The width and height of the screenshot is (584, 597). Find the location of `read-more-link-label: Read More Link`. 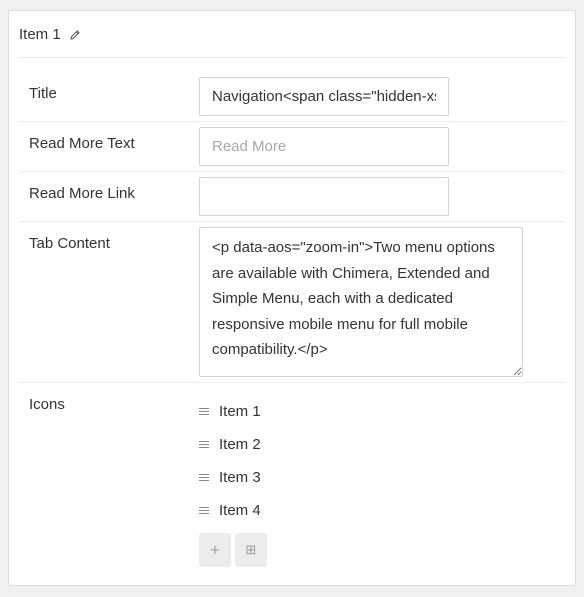

read-more-link-label: Read More Link is located at coordinates (82, 193).